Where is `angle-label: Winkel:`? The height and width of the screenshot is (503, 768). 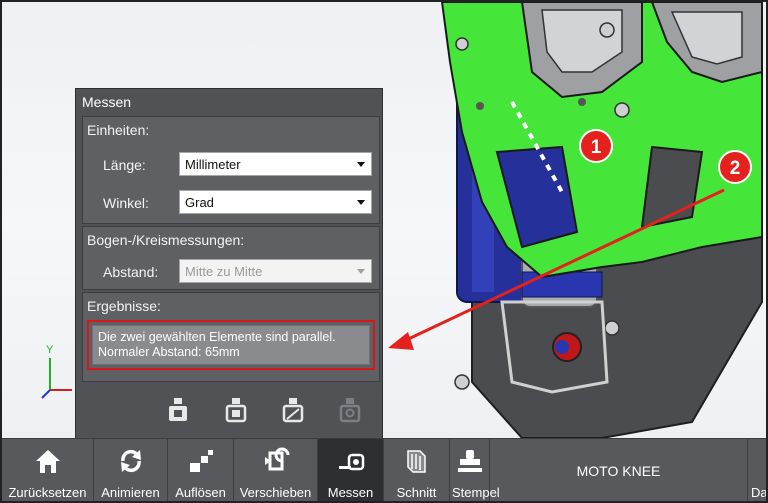
angle-label: Winkel: is located at coordinates (126, 203).